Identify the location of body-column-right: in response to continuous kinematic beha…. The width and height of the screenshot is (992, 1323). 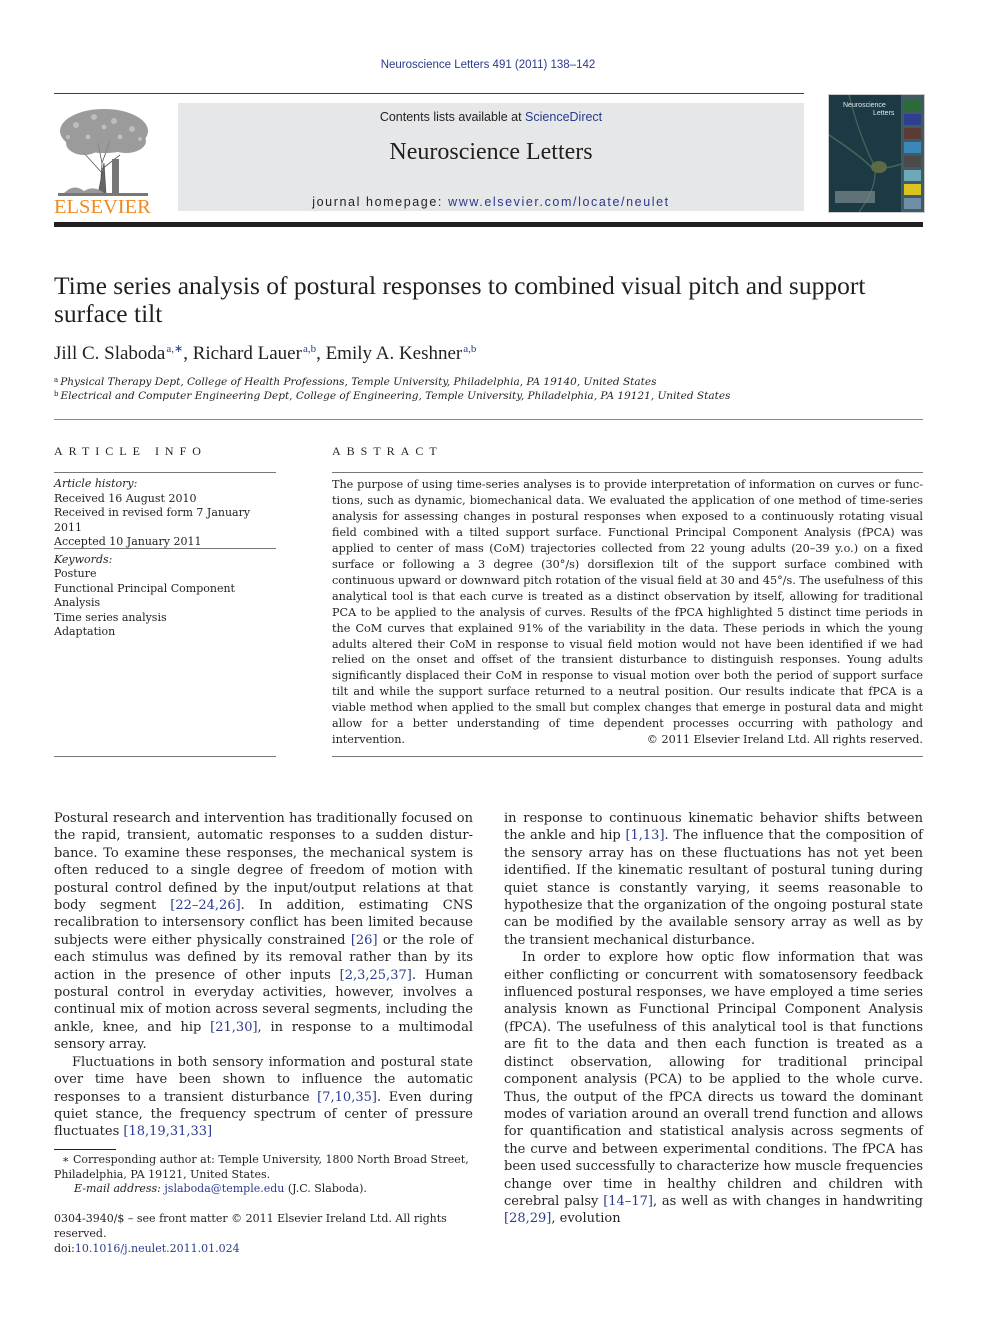
(713, 1019).